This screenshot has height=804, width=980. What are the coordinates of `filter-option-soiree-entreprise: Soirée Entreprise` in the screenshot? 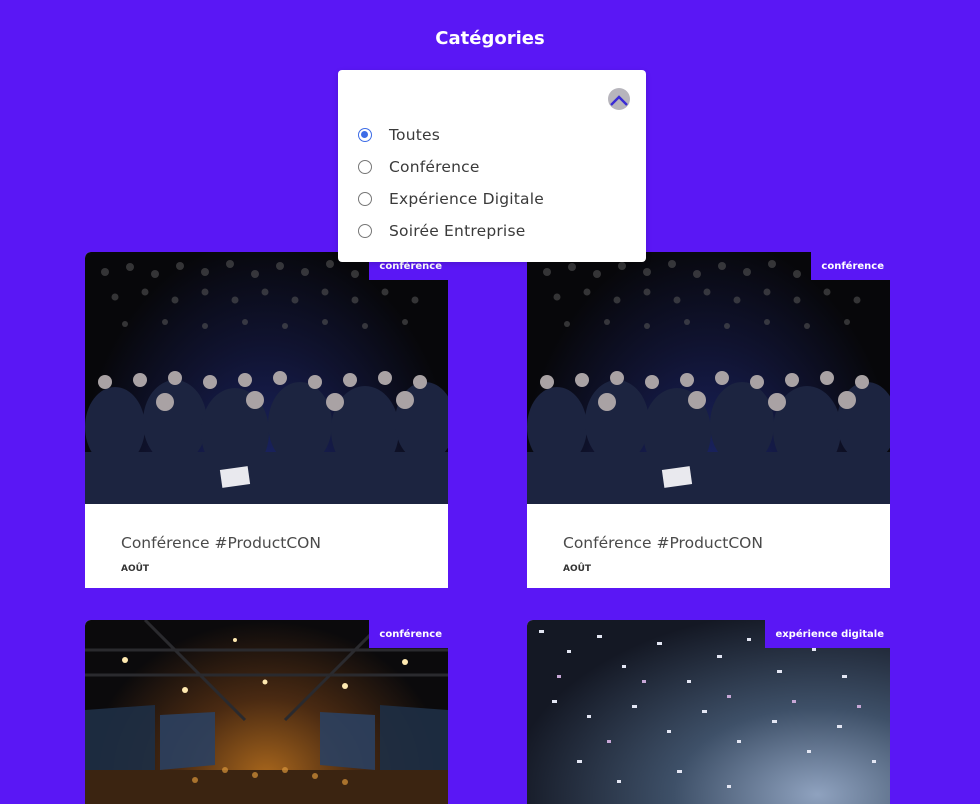 It's located at (441, 231).